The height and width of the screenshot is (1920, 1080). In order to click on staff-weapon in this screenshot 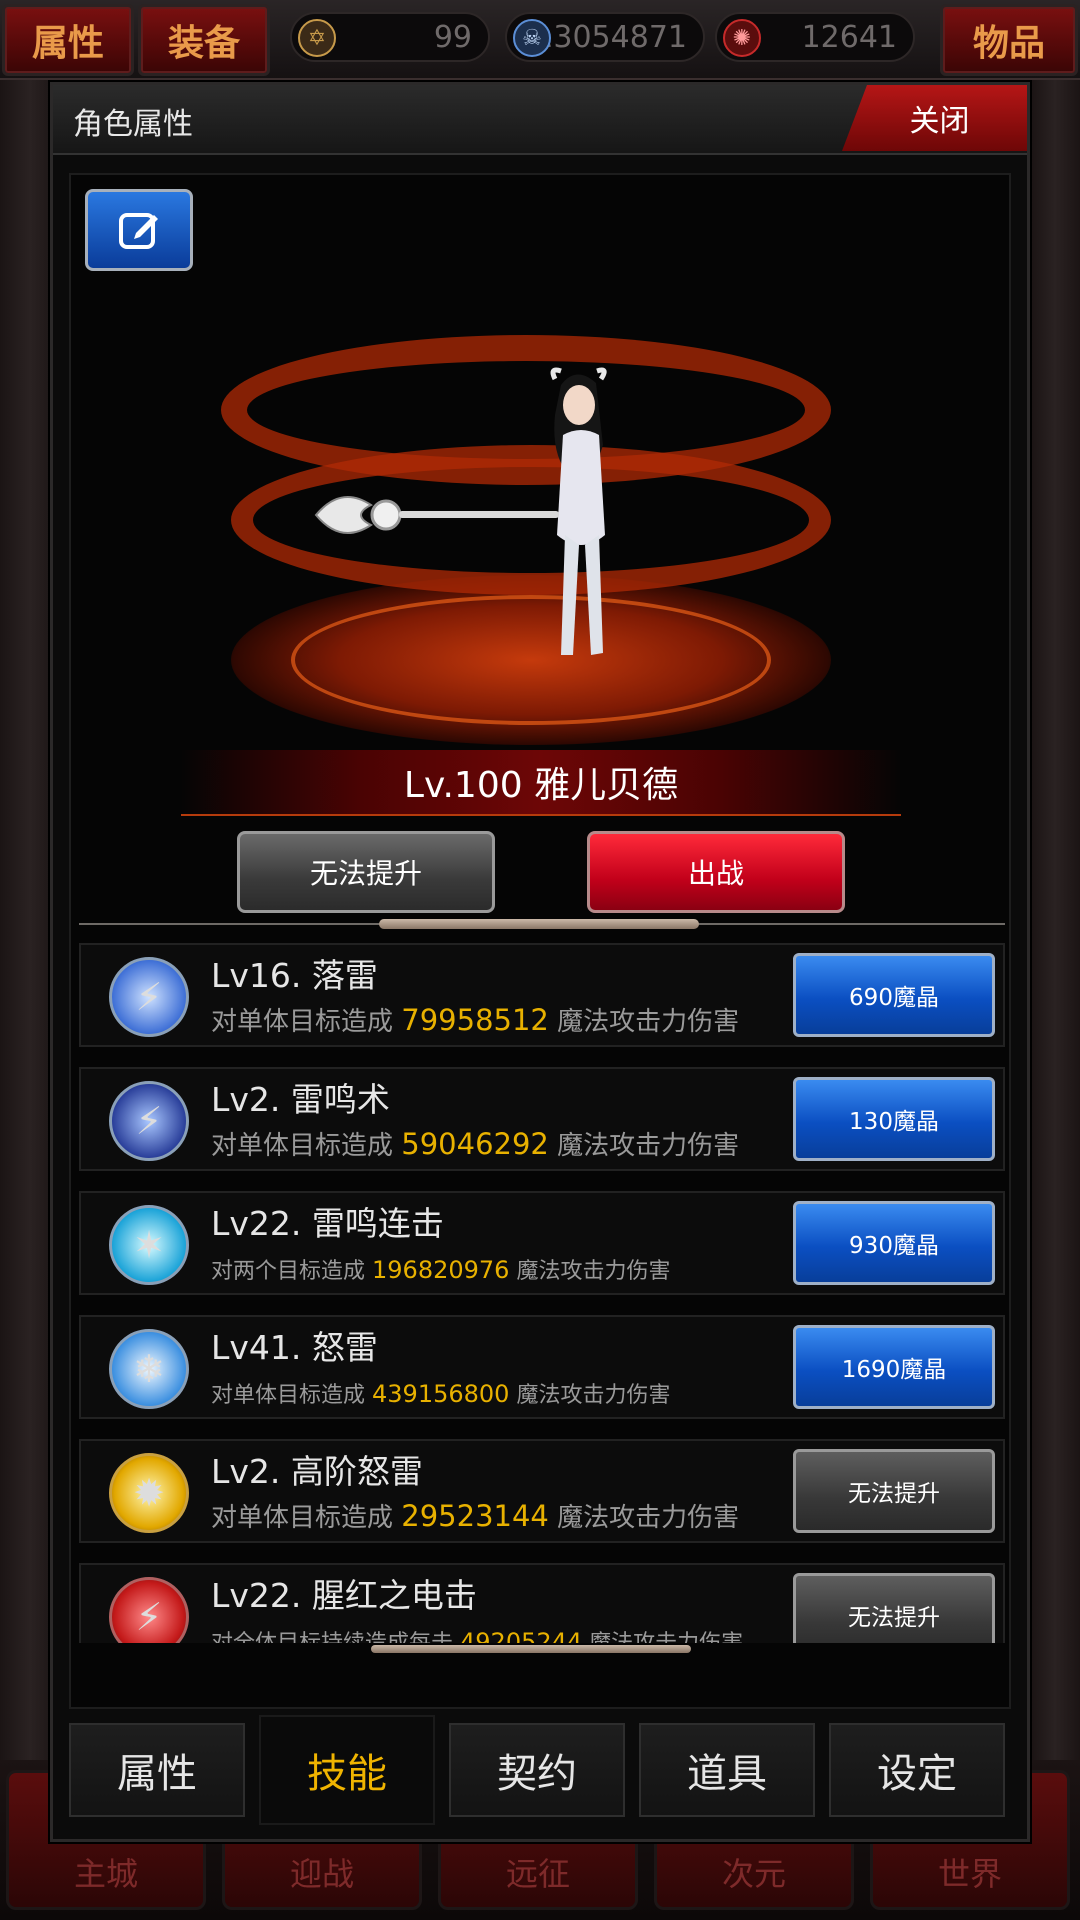, I will do `click(436, 515)`.